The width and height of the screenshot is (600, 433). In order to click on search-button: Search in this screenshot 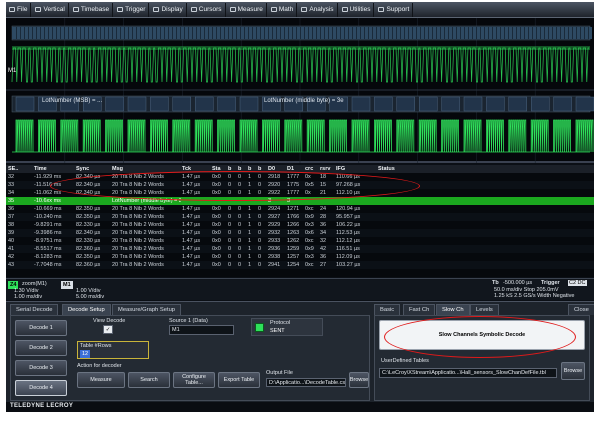, I will do `click(149, 380)`.